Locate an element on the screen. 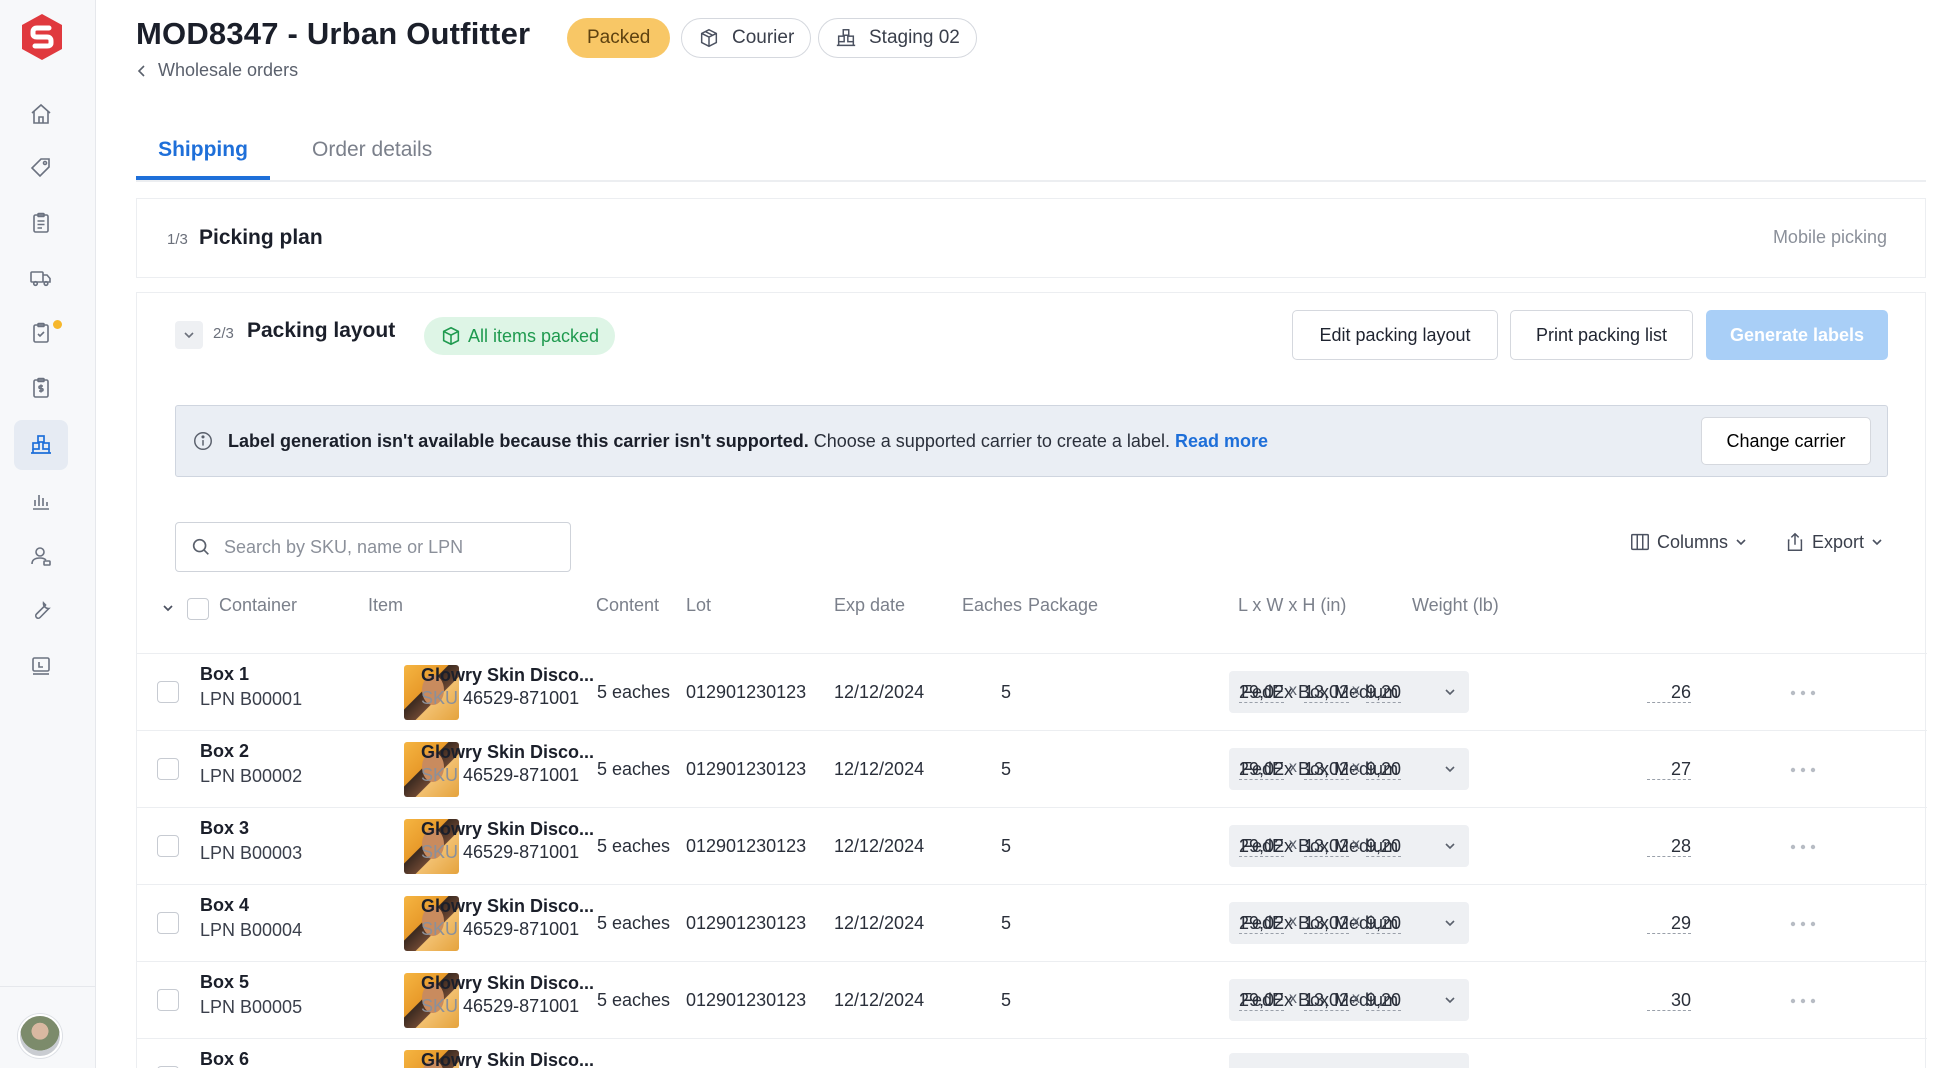 This screenshot has height=1068, width=1946. generate-labels-button: Generate labels is located at coordinates (1797, 335).